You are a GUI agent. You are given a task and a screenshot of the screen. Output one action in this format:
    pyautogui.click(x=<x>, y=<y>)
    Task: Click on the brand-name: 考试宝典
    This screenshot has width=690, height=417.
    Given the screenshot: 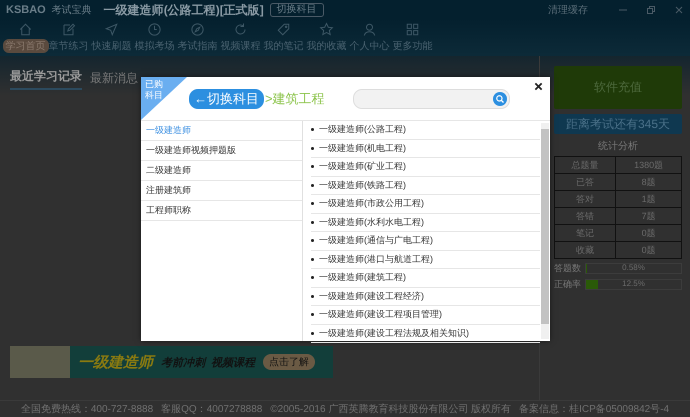 What is the action you would take?
    pyautogui.click(x=72, y=10)
    